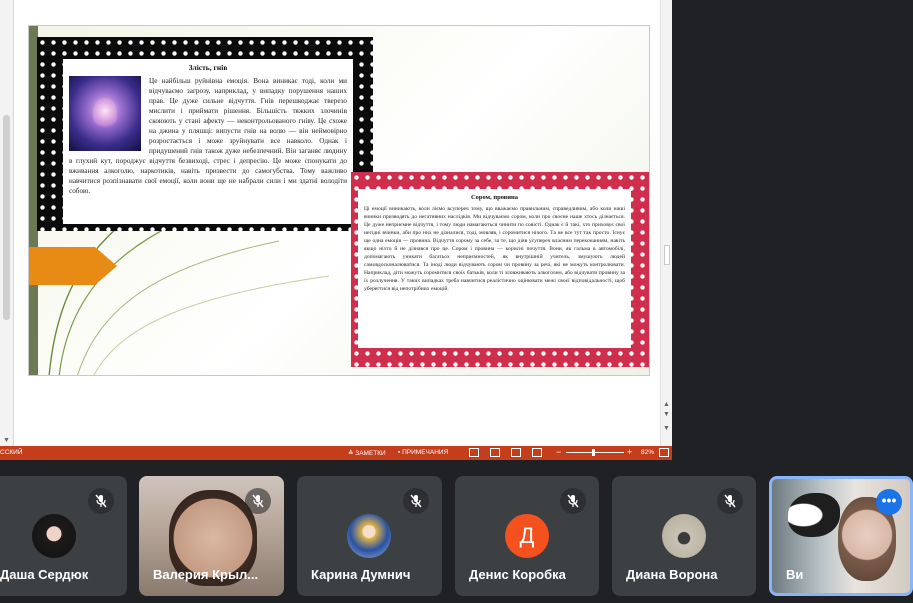 This screenshot has width=913, height=603. Describe the element at coordinates (814, 515) in the screenshot. I see `background-butterfly` at that location.